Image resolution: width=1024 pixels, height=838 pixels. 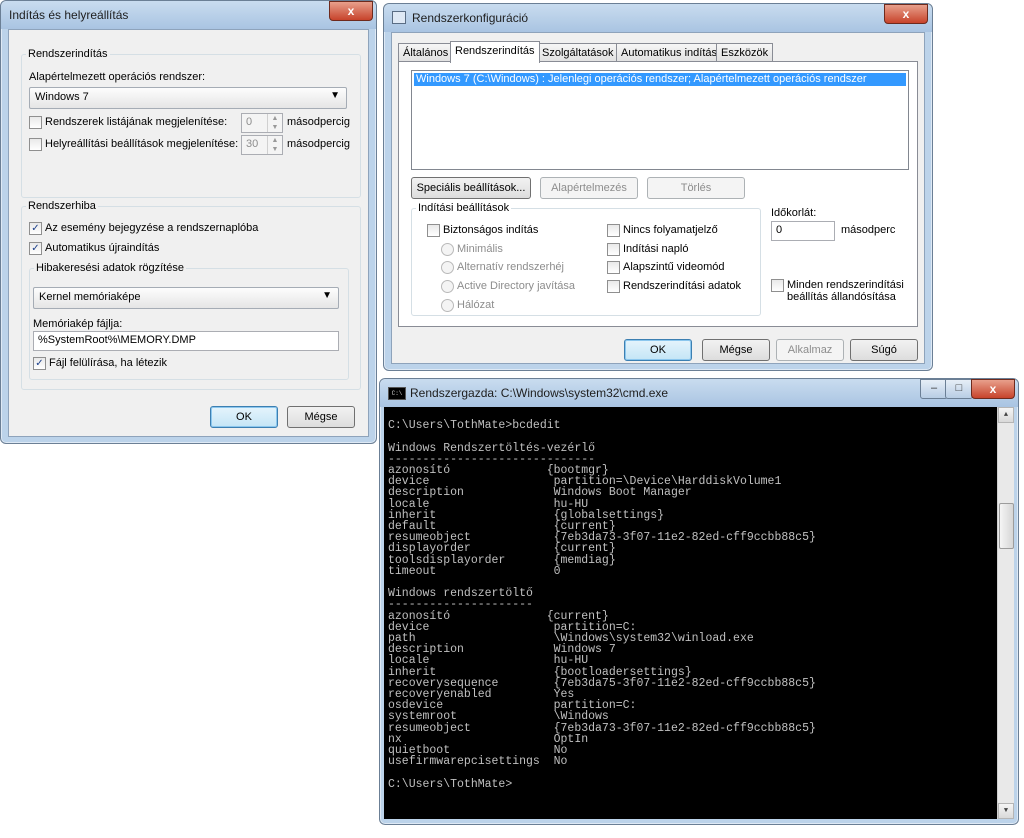 What do you see at coordinates (470, 18) in the screenshot?
I see `msconfig-title: Rendszerkonfiguráció` at bounding box center [470, 18].